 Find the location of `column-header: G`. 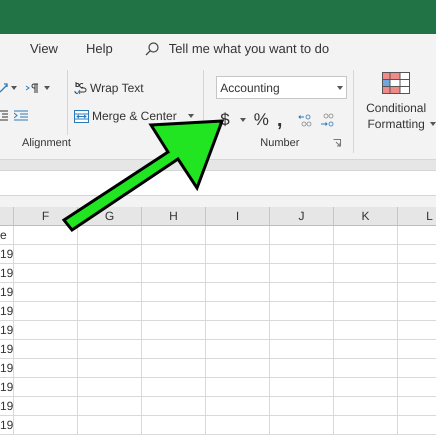

column-header: G is located at coordinates (109, 216).